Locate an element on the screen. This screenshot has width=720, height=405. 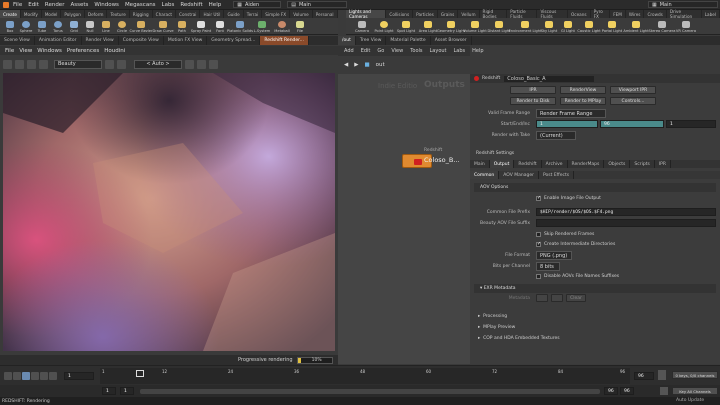
shelf-tab: Viscous Fluids is located at coordinates (552, 14).